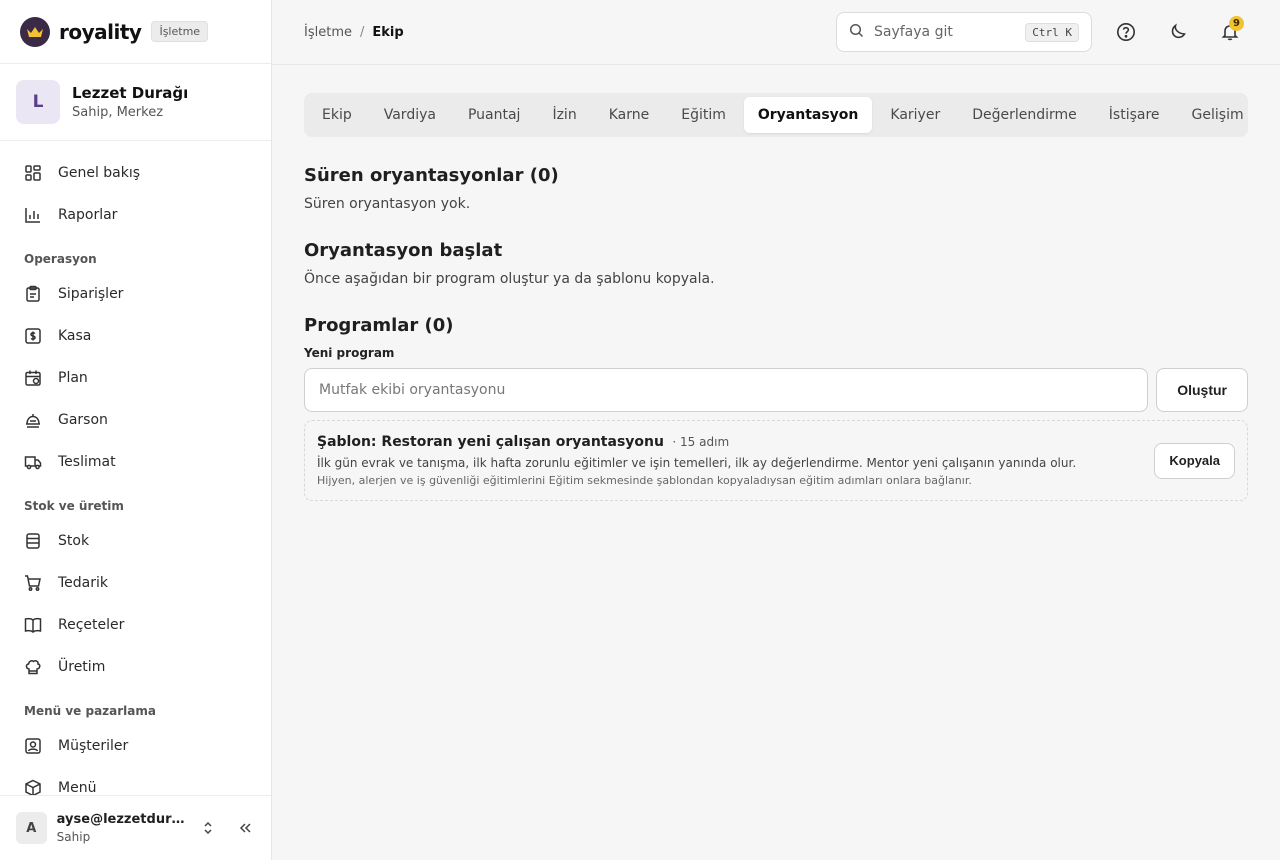  Describe the element at coordinates (82, 667) in the screenshot. I see `sidebar-item-label: Üretim` at that location.